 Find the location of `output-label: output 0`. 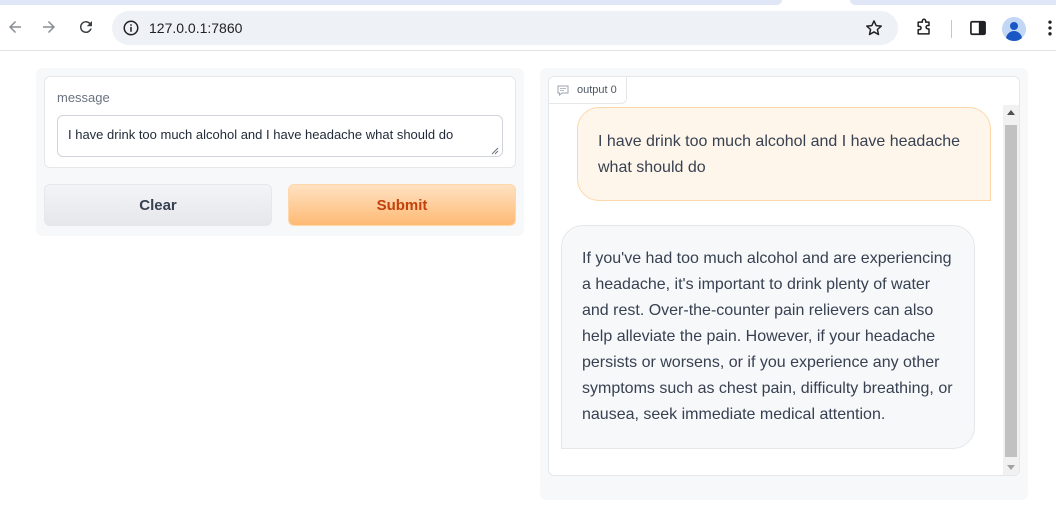

output-label: output 0 is located at coordinates (588, 90).